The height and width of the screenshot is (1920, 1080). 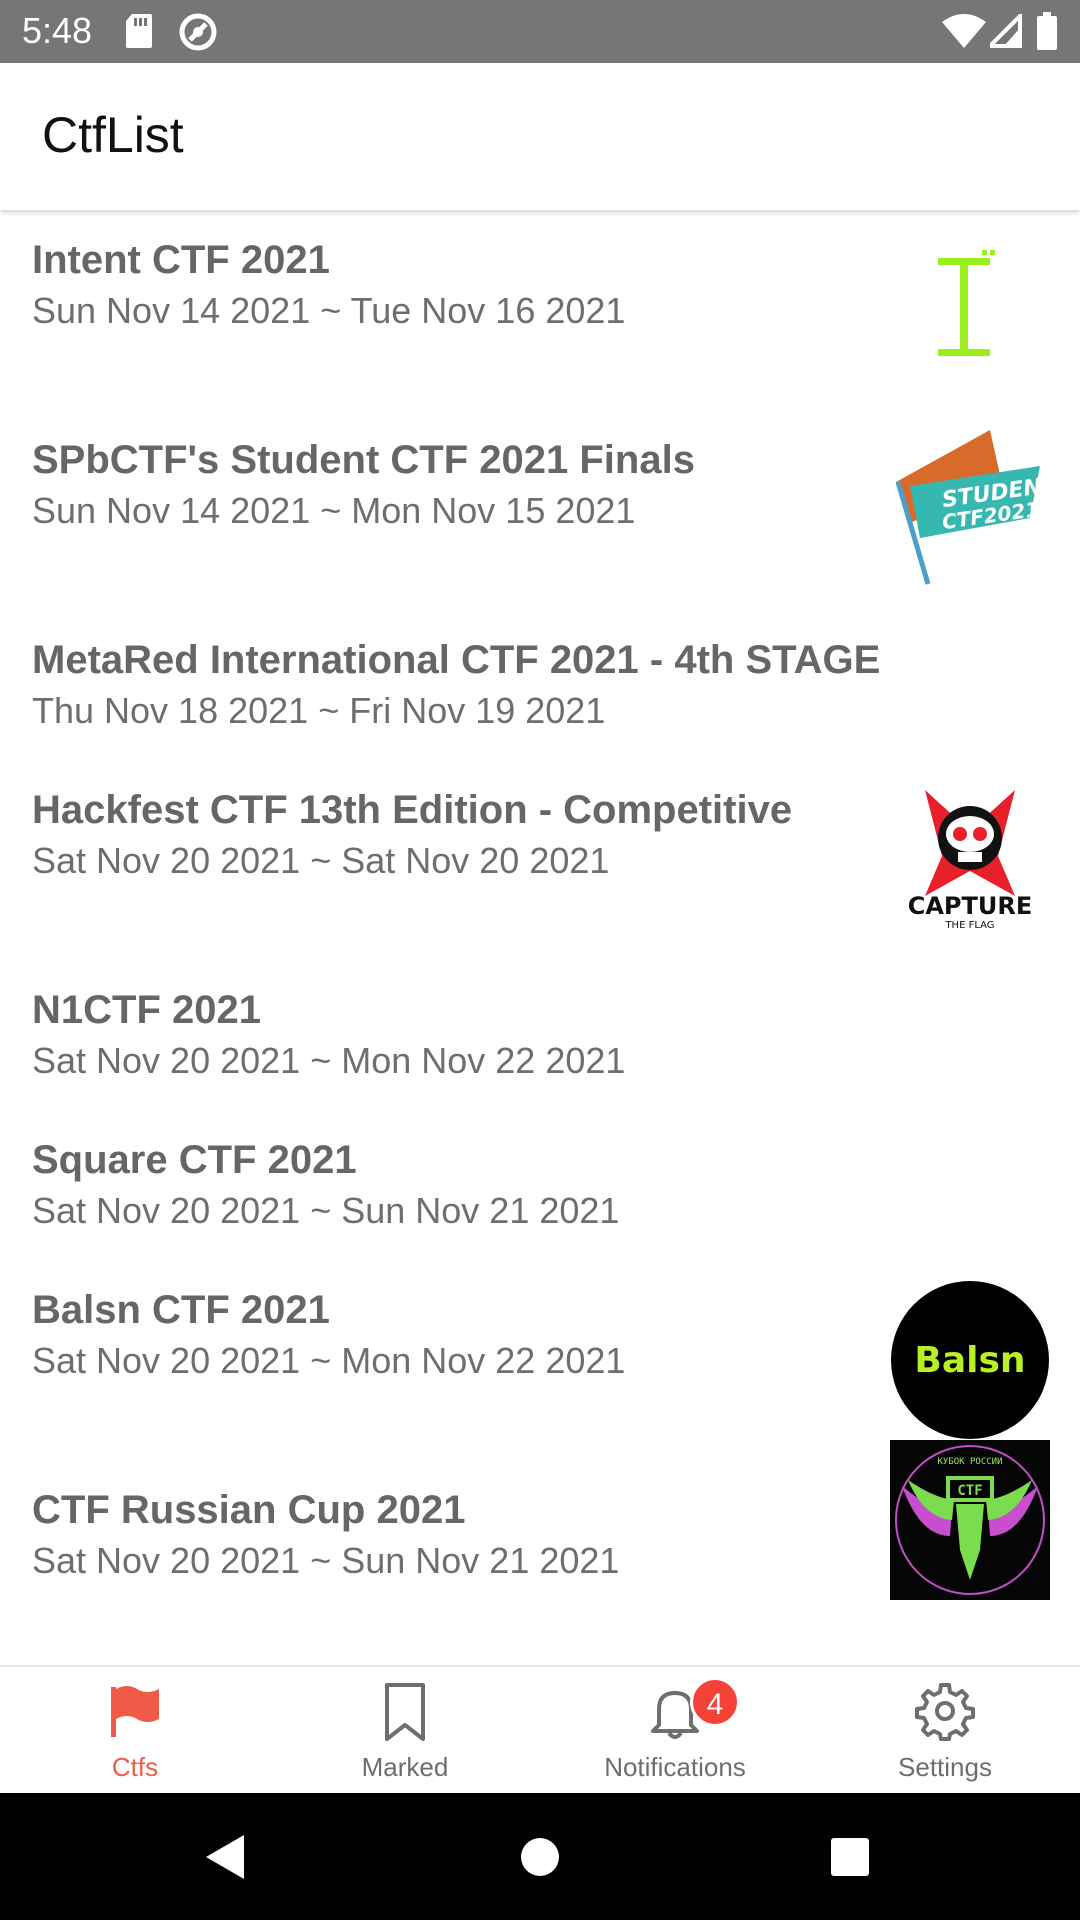 I want to click on tab-label: Notifications, so click(x=675, y=1767).